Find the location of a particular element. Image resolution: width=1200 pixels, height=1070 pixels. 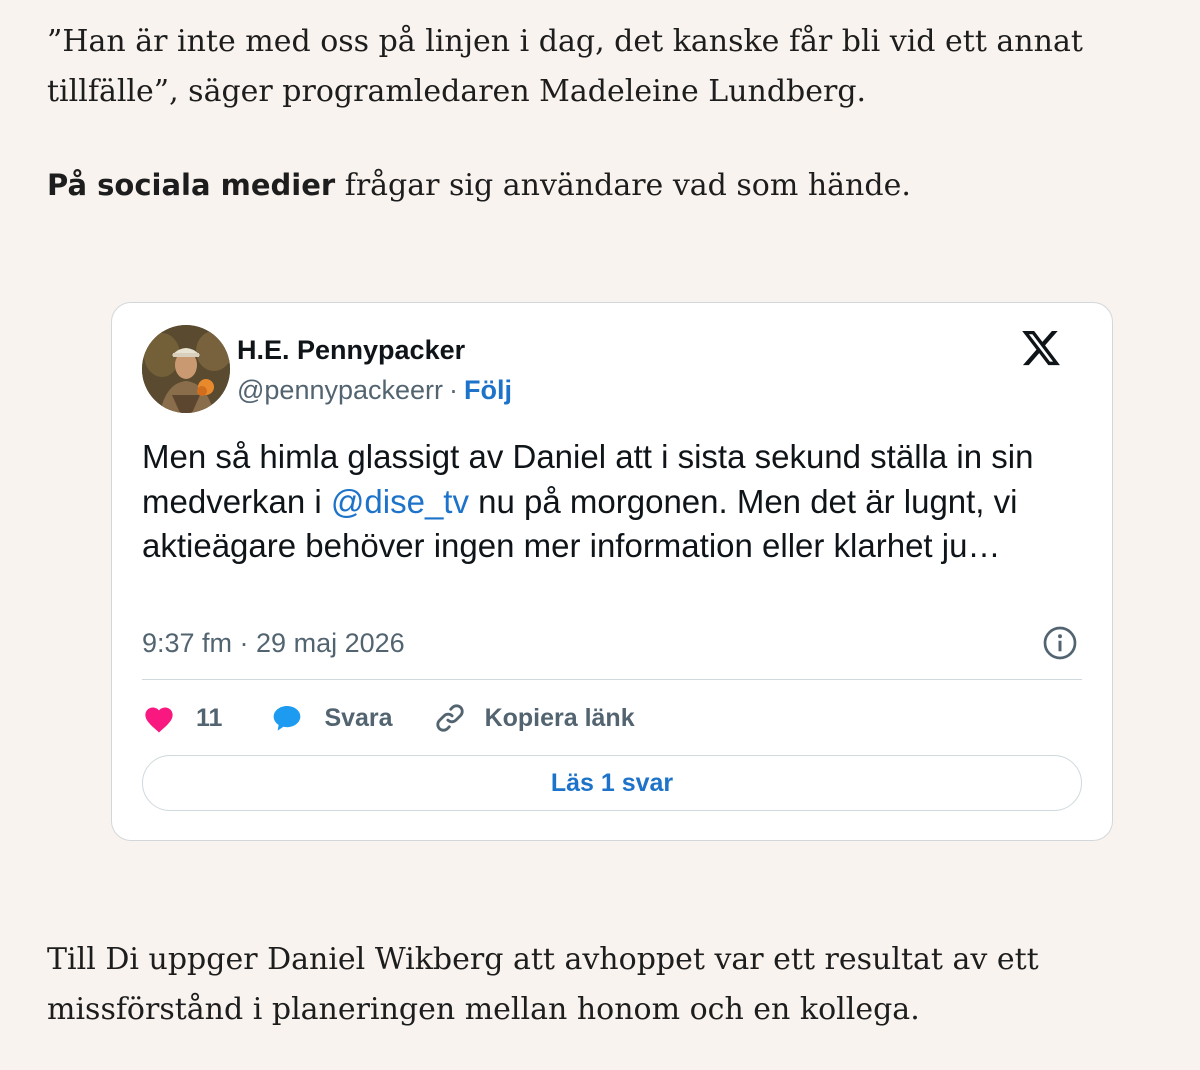

follow-button: Följ is located at coordinates (488, 390).